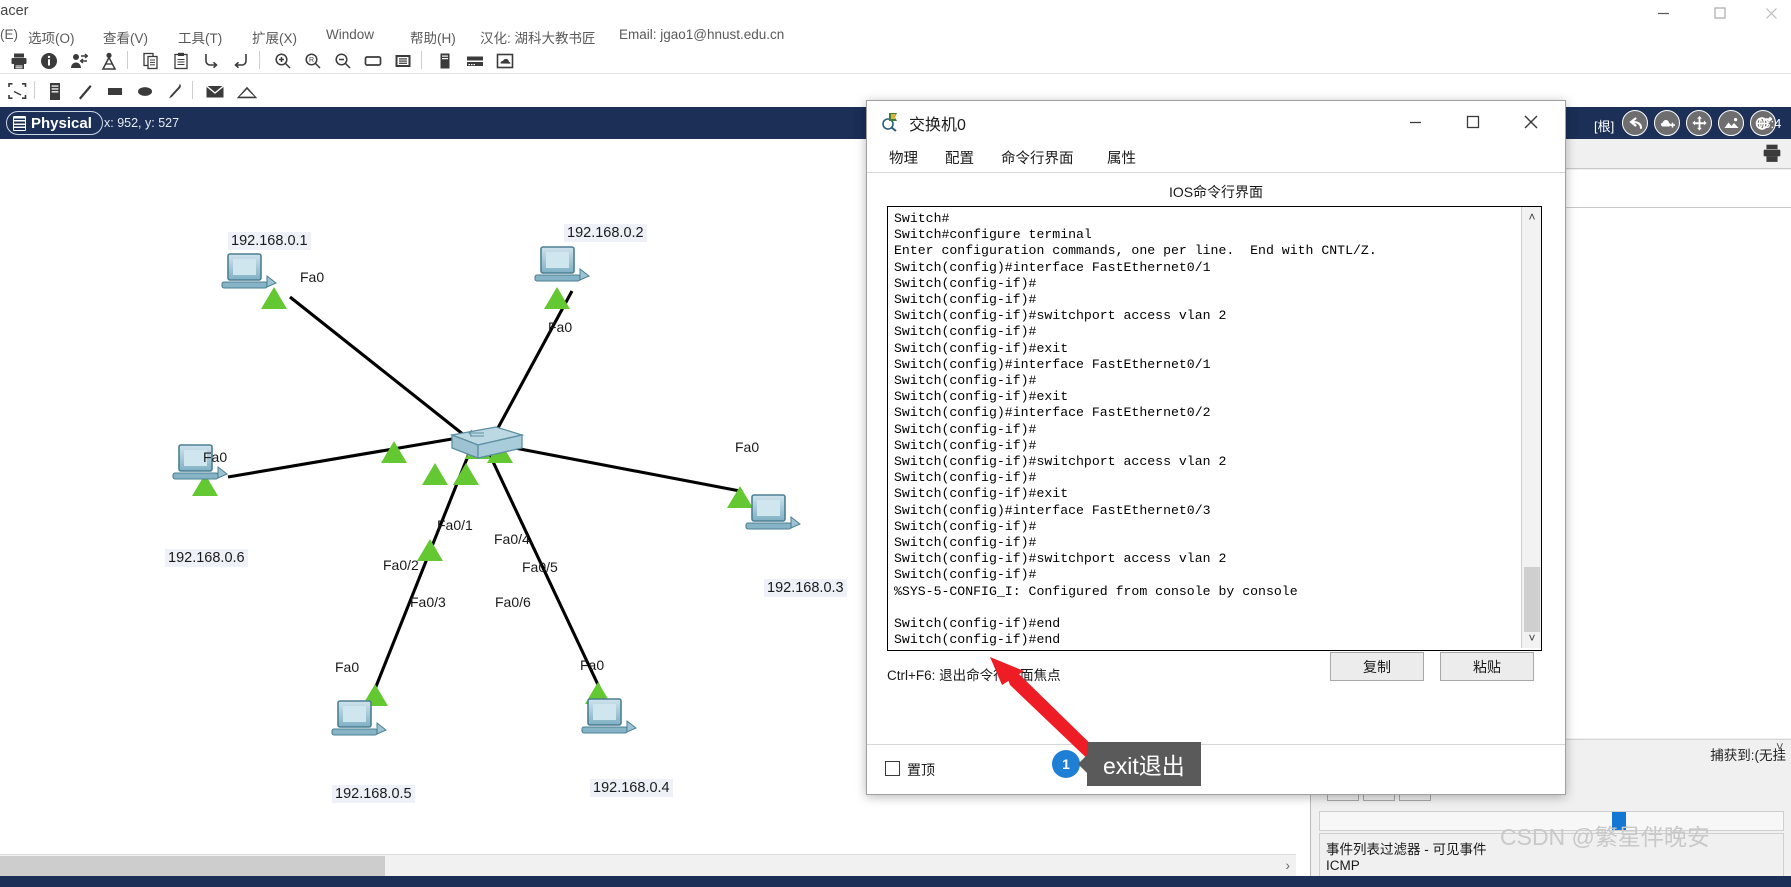 This screenshot has width=1791, height=887. Describe the element at coordinates (109, 61) in the screenshot. I see `multiuser-icon` at that location.